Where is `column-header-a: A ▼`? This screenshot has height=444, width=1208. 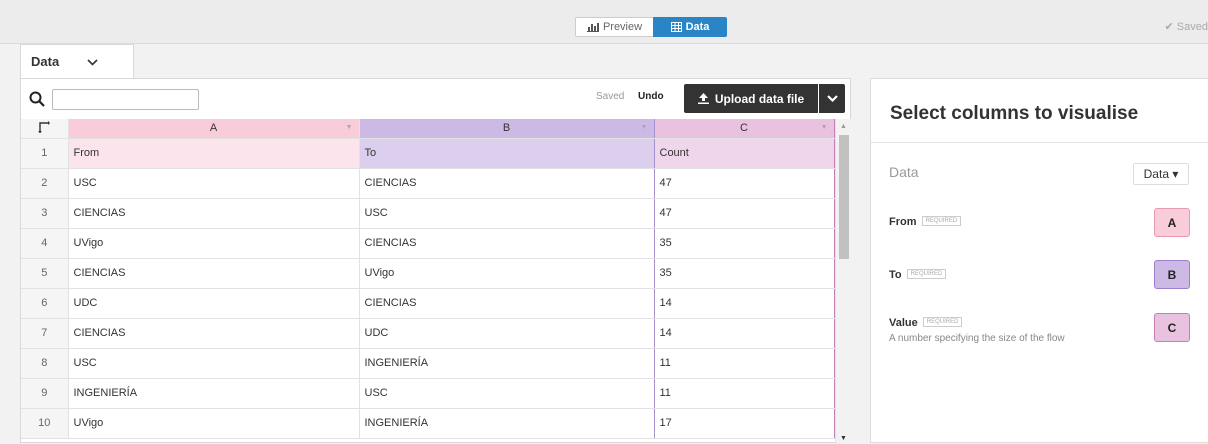 column-header-a: A ▼ is located at coordinates (213, 129).